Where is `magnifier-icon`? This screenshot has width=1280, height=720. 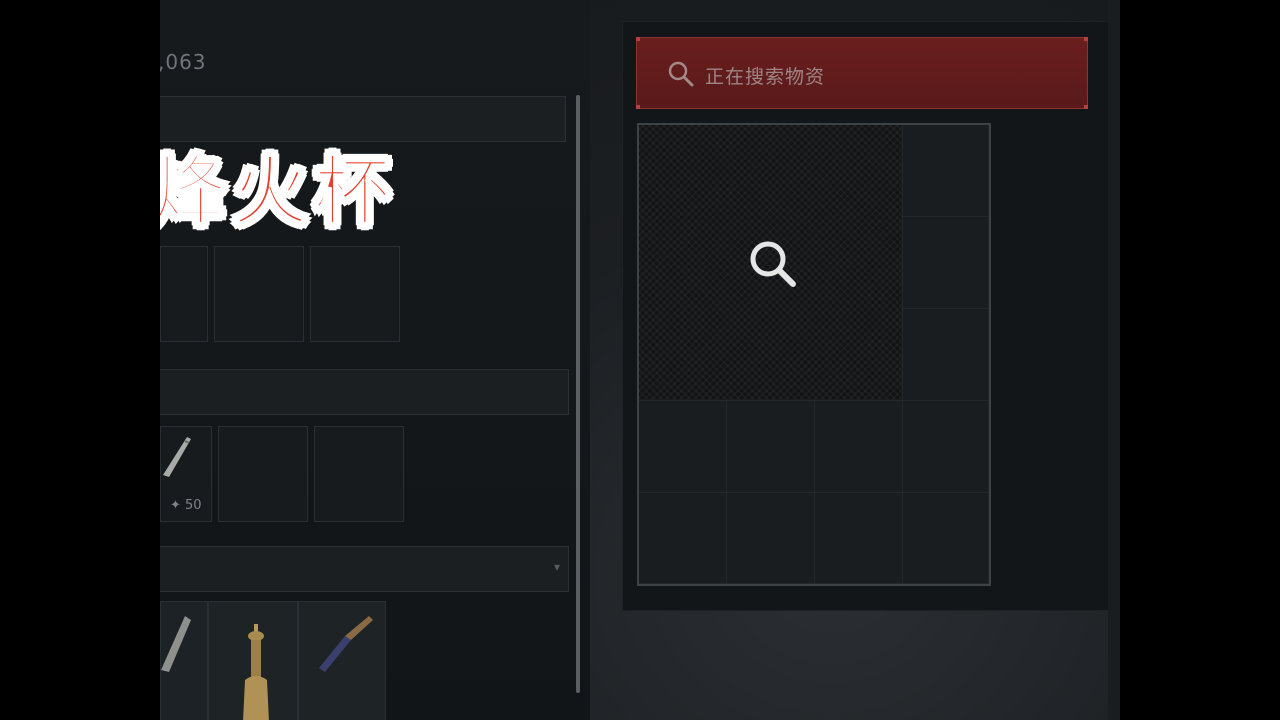 magnifier-icon is located at coordinates (773, 264).